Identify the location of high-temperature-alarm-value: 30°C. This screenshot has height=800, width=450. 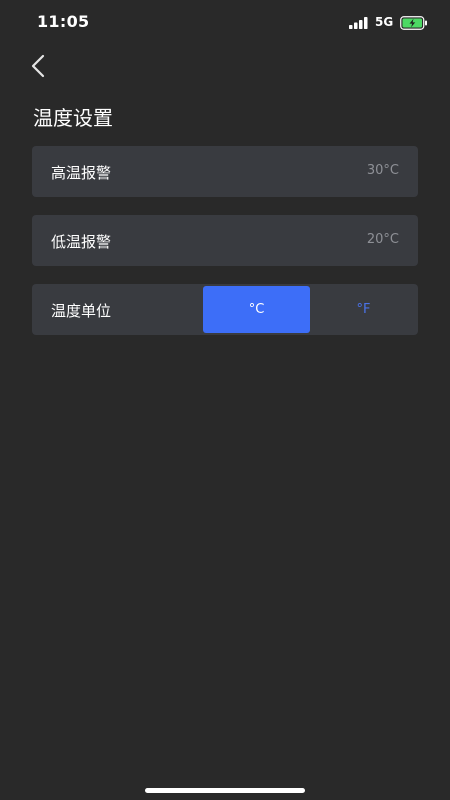
(382, 170).